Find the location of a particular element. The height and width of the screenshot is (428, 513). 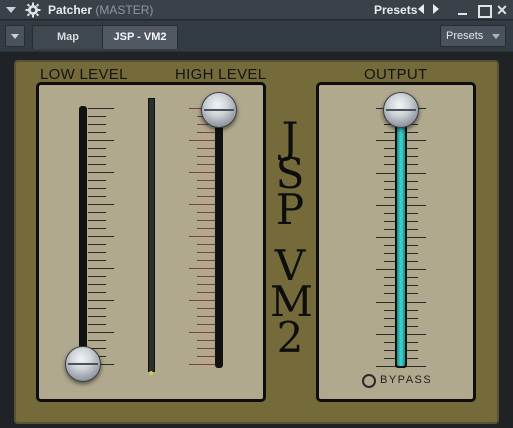

bypass-toggle is located at coordinates (369, 381).